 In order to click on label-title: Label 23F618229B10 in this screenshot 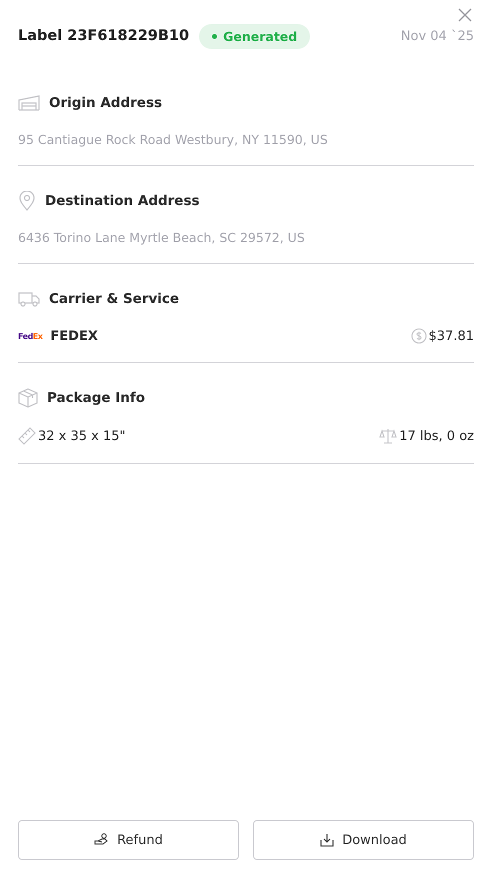, I will do `click(104, 36)`.